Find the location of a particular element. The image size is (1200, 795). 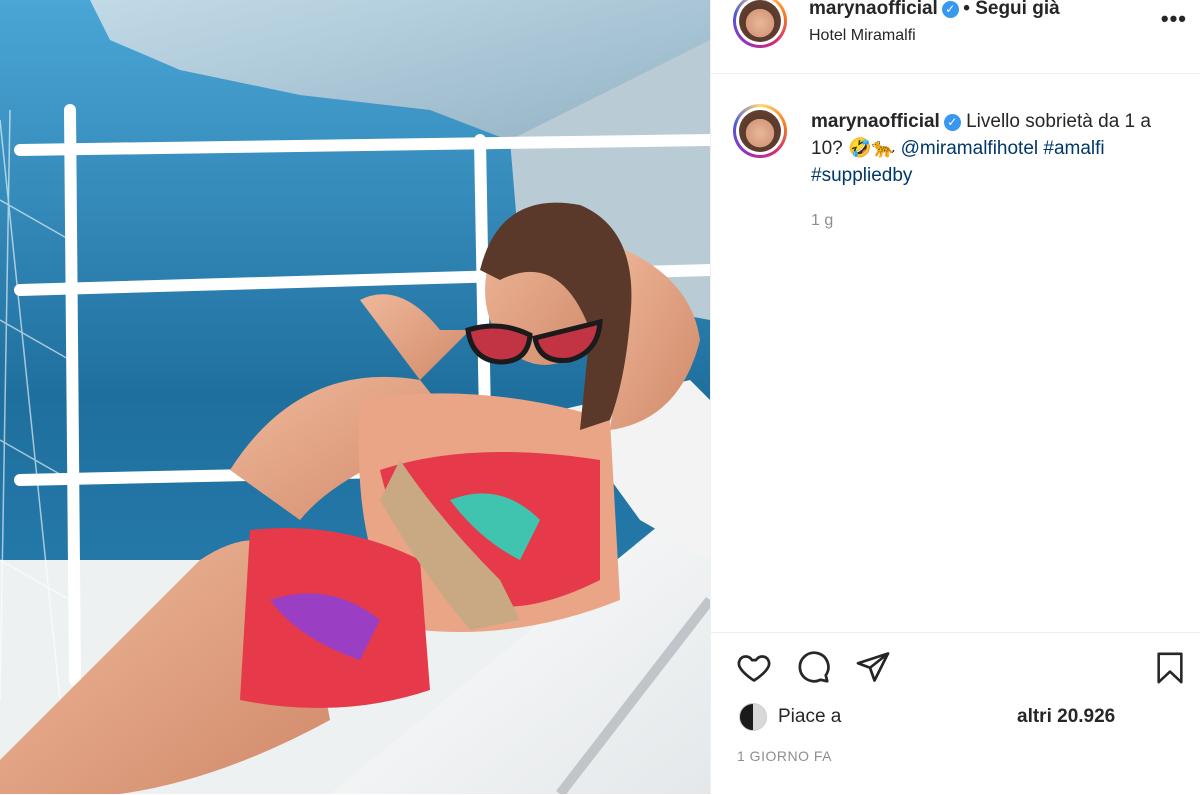

caption-time: 1 g is located at coordinates (822, 220).